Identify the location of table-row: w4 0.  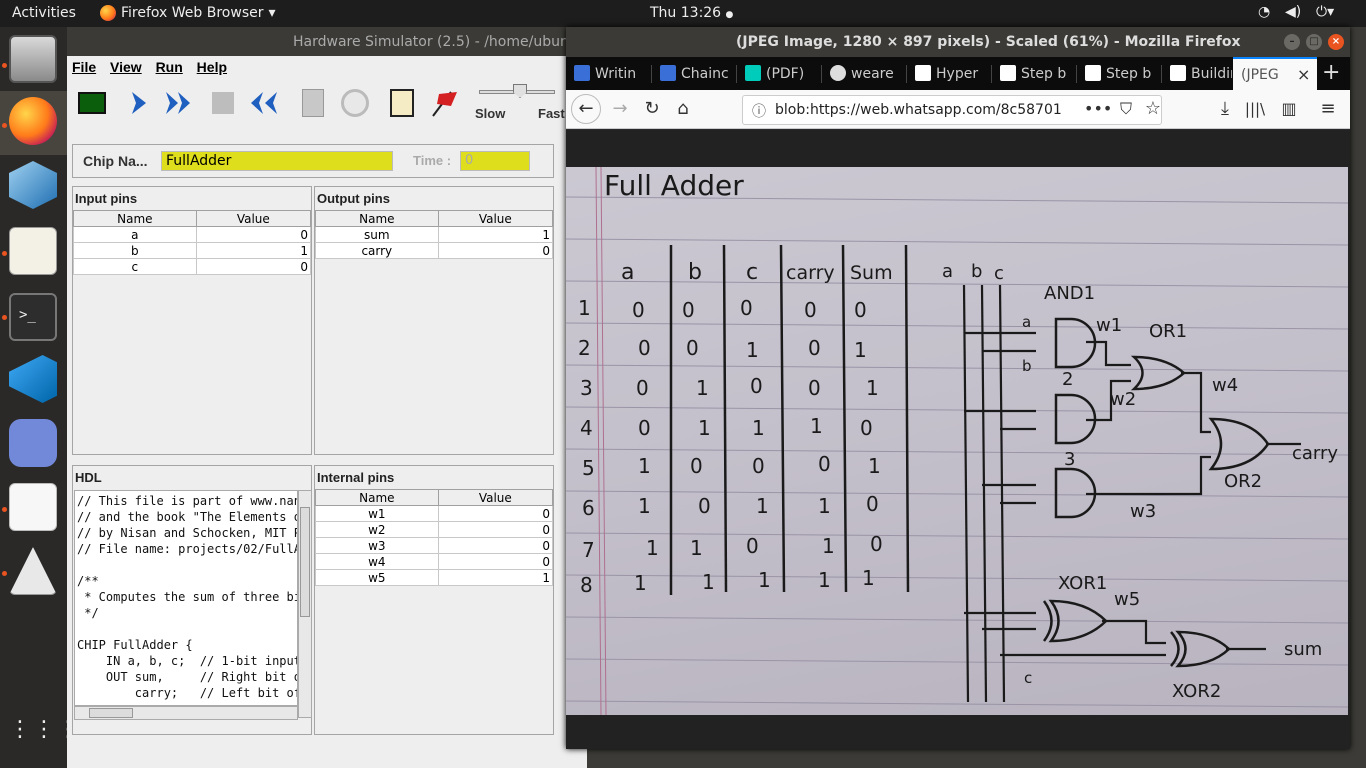
(434, 561).